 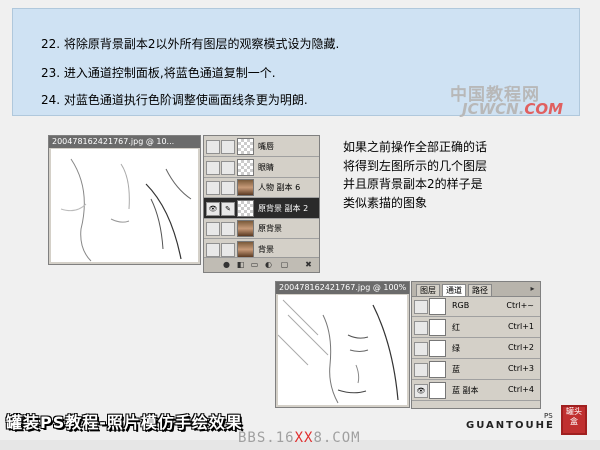 What do you see at coordinates (268, 265) in the screenshot?
I see `adjustment-layer-icon: ◐` at bounding box center [268, 265].